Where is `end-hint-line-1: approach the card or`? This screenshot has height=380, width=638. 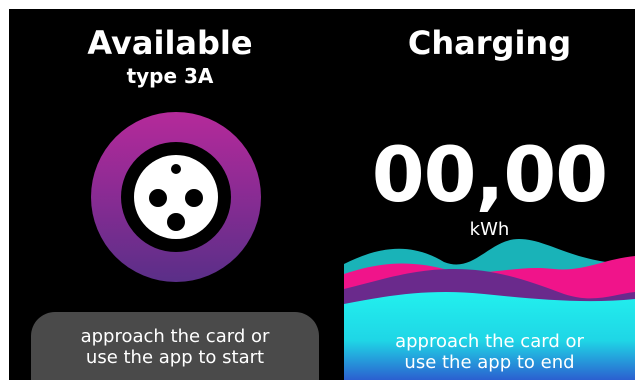
end-hint-line-1: approach the card or is located at coordinates (489, 341).